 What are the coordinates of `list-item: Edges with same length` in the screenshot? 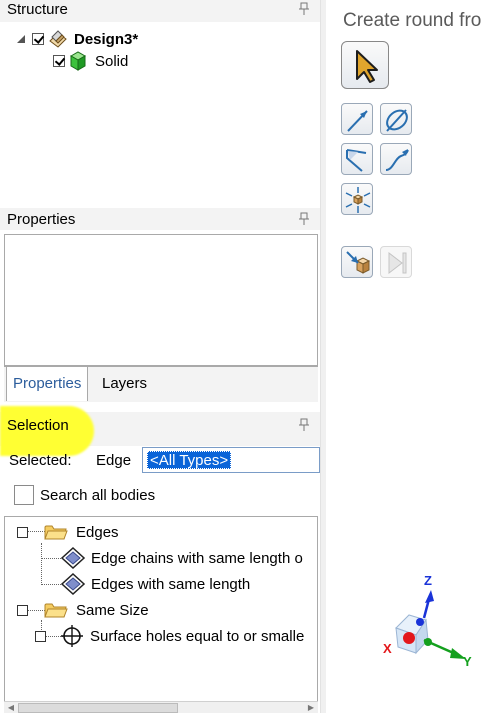 It's located at (155, 584).